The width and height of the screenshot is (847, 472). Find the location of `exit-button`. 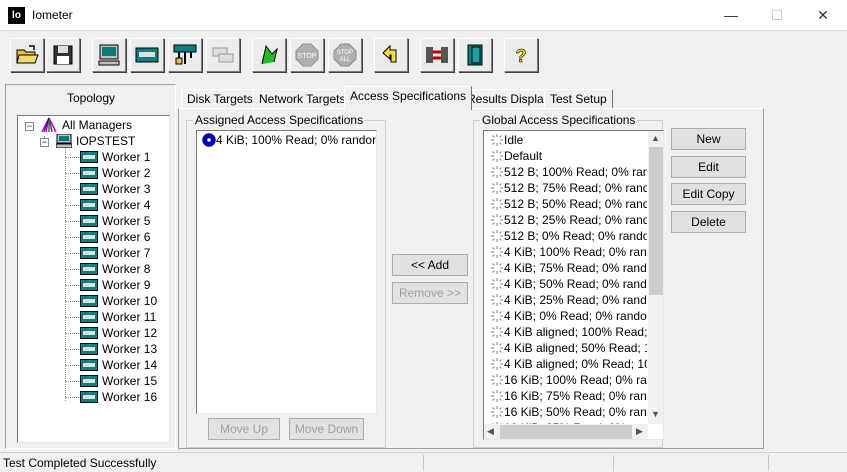

exit-button is located at coordinates (475, 55).